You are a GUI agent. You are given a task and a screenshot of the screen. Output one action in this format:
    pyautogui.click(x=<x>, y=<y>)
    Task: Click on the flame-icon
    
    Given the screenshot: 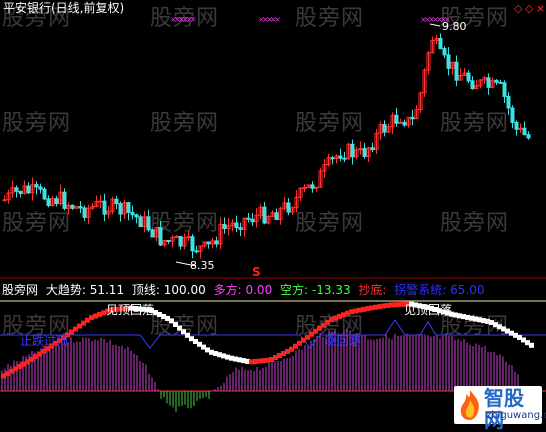 What is the action you would take?
    pyautogui.click(x=469, y=405)
    